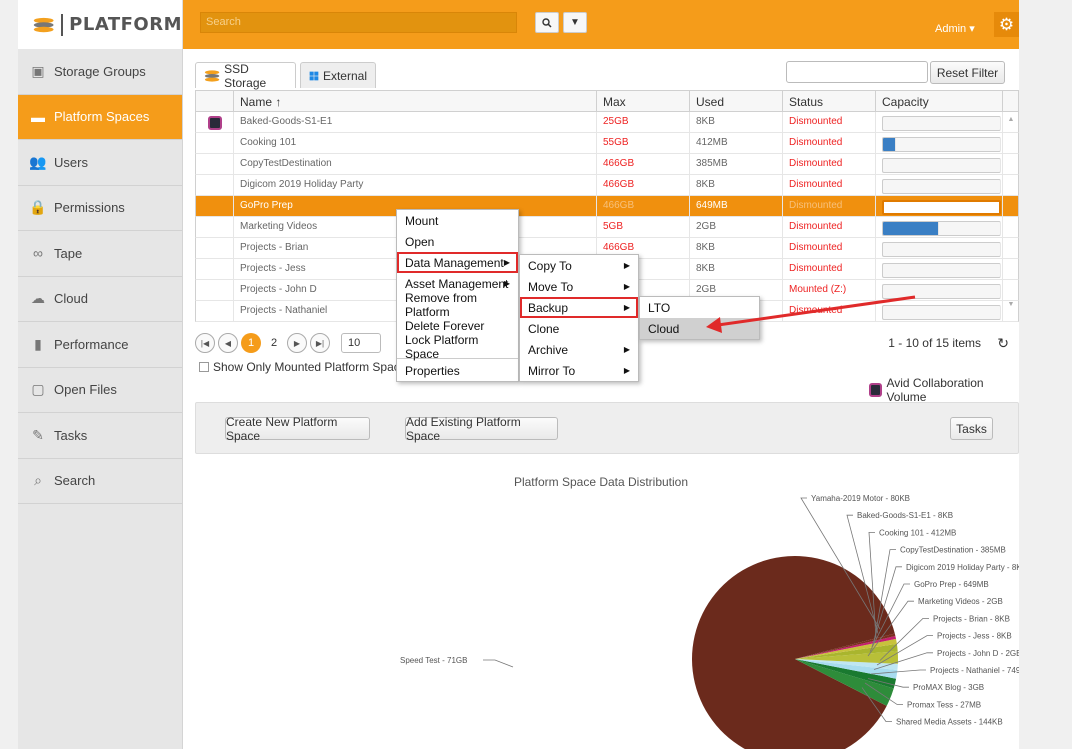 This screenshot has width=1072, height=749. I want to click on avid-legend: Avid Collaboration Volume, so click(944, 390).